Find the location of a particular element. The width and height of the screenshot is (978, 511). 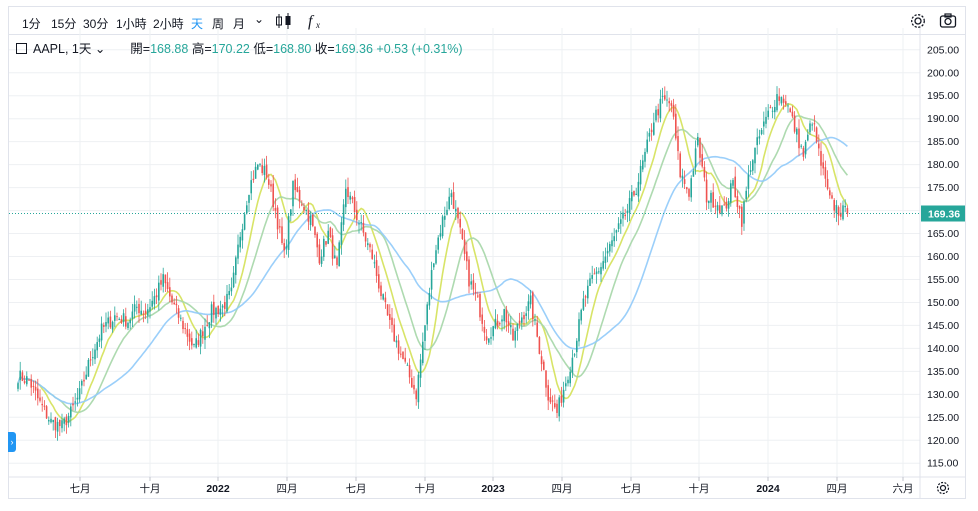

legend-chevron-icon: ⌄ is located at coordinates (99, 49).